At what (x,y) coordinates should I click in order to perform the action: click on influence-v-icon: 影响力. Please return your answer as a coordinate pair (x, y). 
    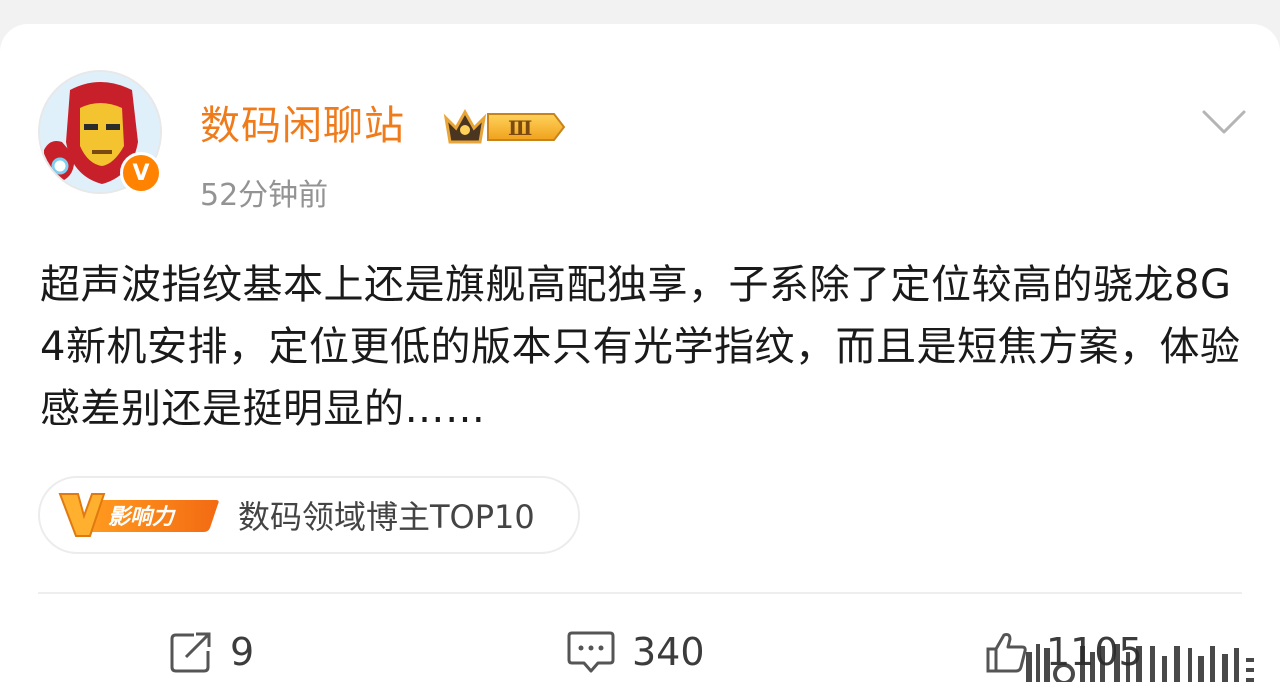
    Looking at the image, I should click on (140, 515).